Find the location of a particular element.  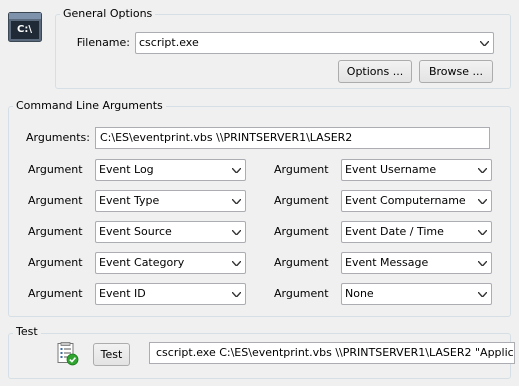

filename-combobox: cscript.exe is located at coordinates (314, 43).